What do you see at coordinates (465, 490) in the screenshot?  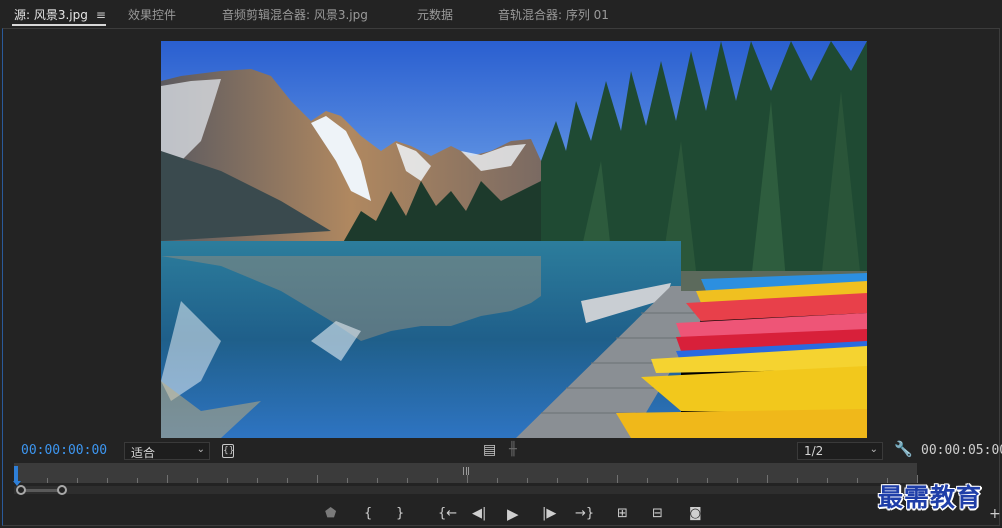 I see `zoom-scroll-bar` at bounding box center [465, 490].